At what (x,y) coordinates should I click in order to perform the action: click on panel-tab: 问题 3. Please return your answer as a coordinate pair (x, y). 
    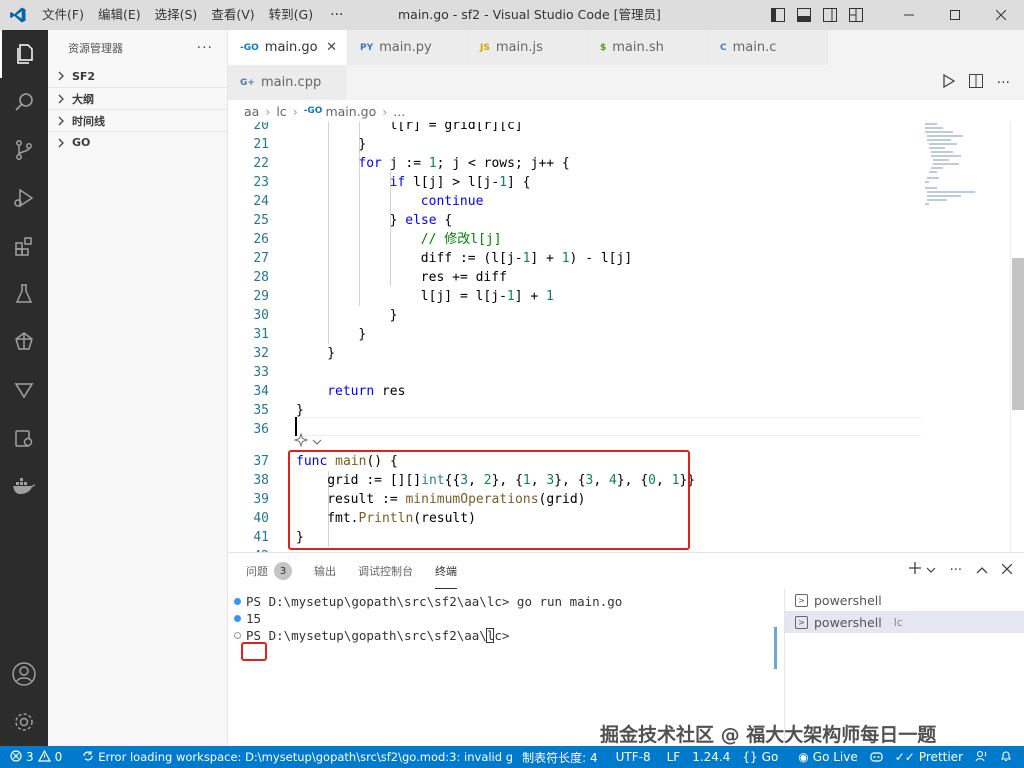
    Looking at the image, I should click on (269, 571).